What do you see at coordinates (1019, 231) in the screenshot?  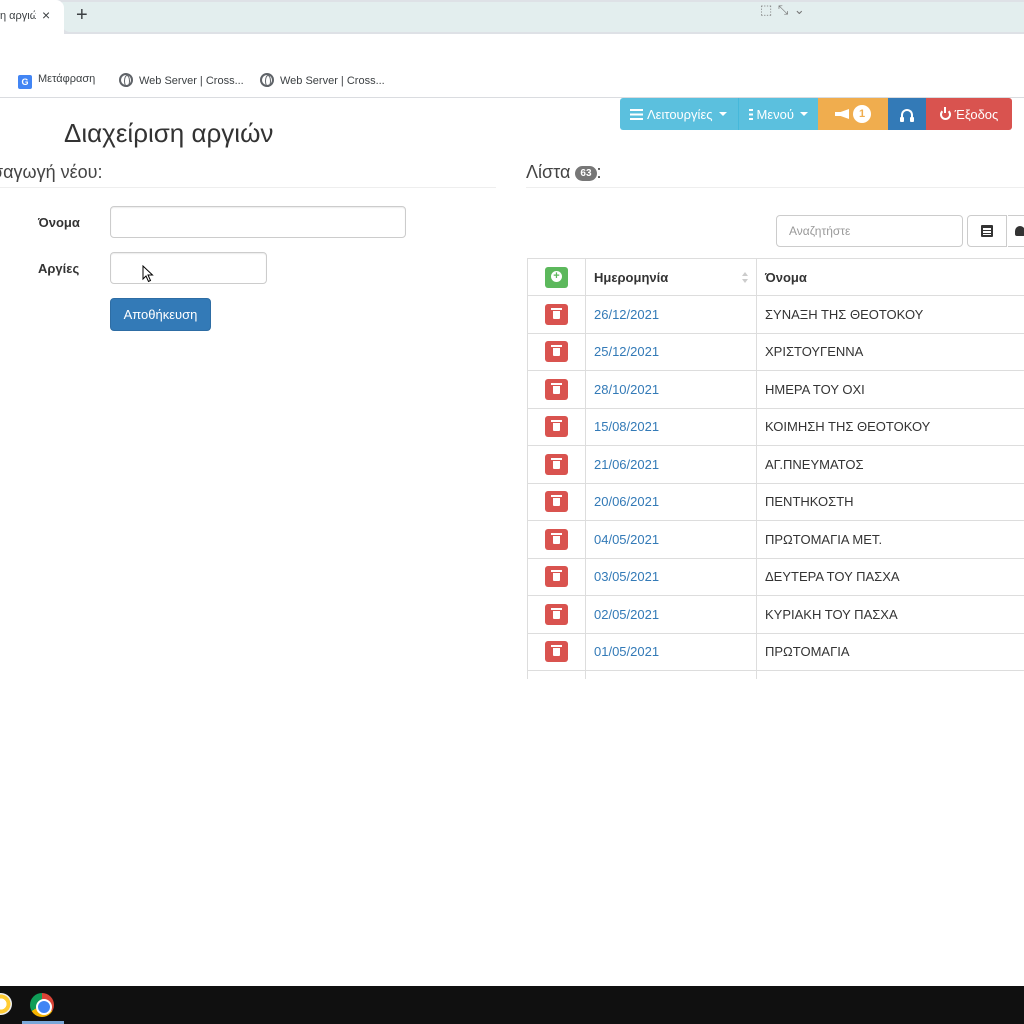 I see `user-icon` at bounding box center [1019, 231].